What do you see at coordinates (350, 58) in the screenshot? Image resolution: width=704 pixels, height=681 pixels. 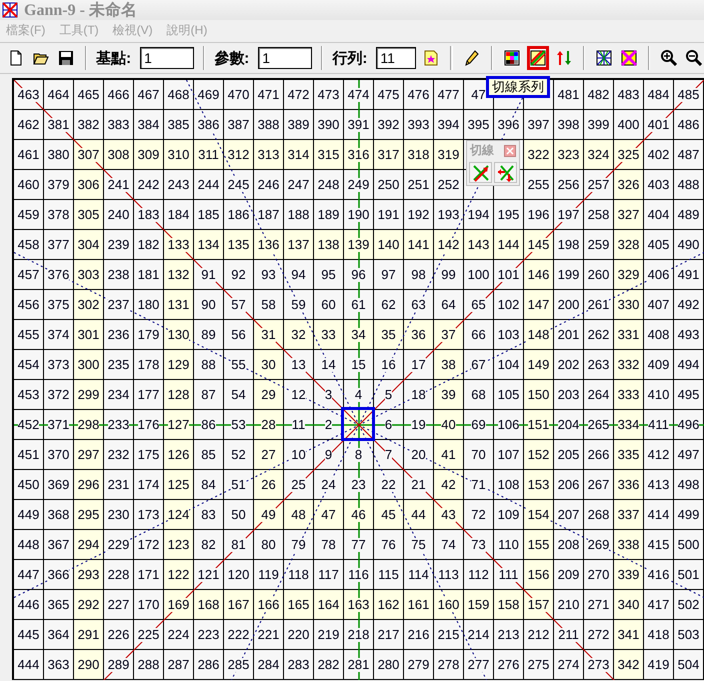 I see `field-label: 行列:` at bounding box center [350, 58].